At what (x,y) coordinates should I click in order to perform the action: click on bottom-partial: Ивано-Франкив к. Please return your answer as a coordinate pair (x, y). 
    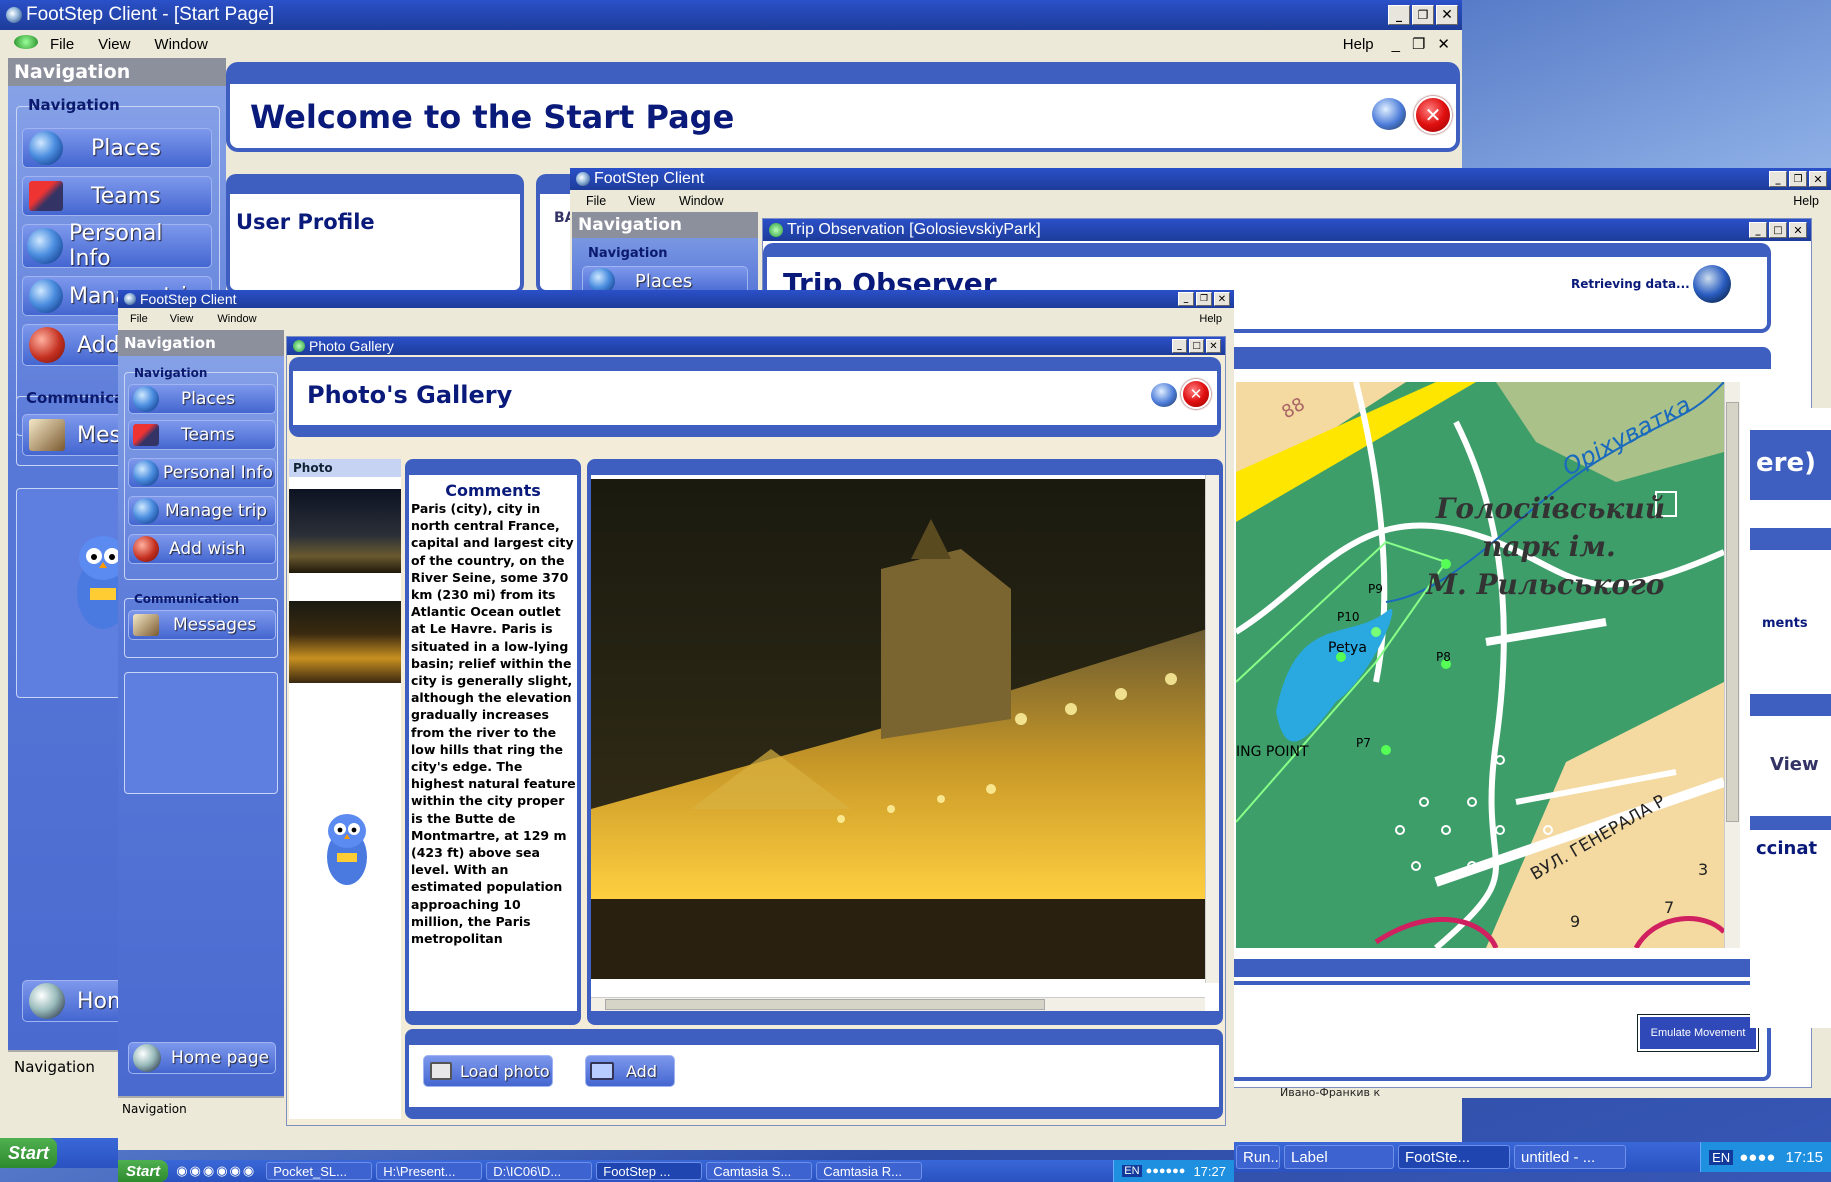
    Looking at the image, I should click on (1330, 1092).